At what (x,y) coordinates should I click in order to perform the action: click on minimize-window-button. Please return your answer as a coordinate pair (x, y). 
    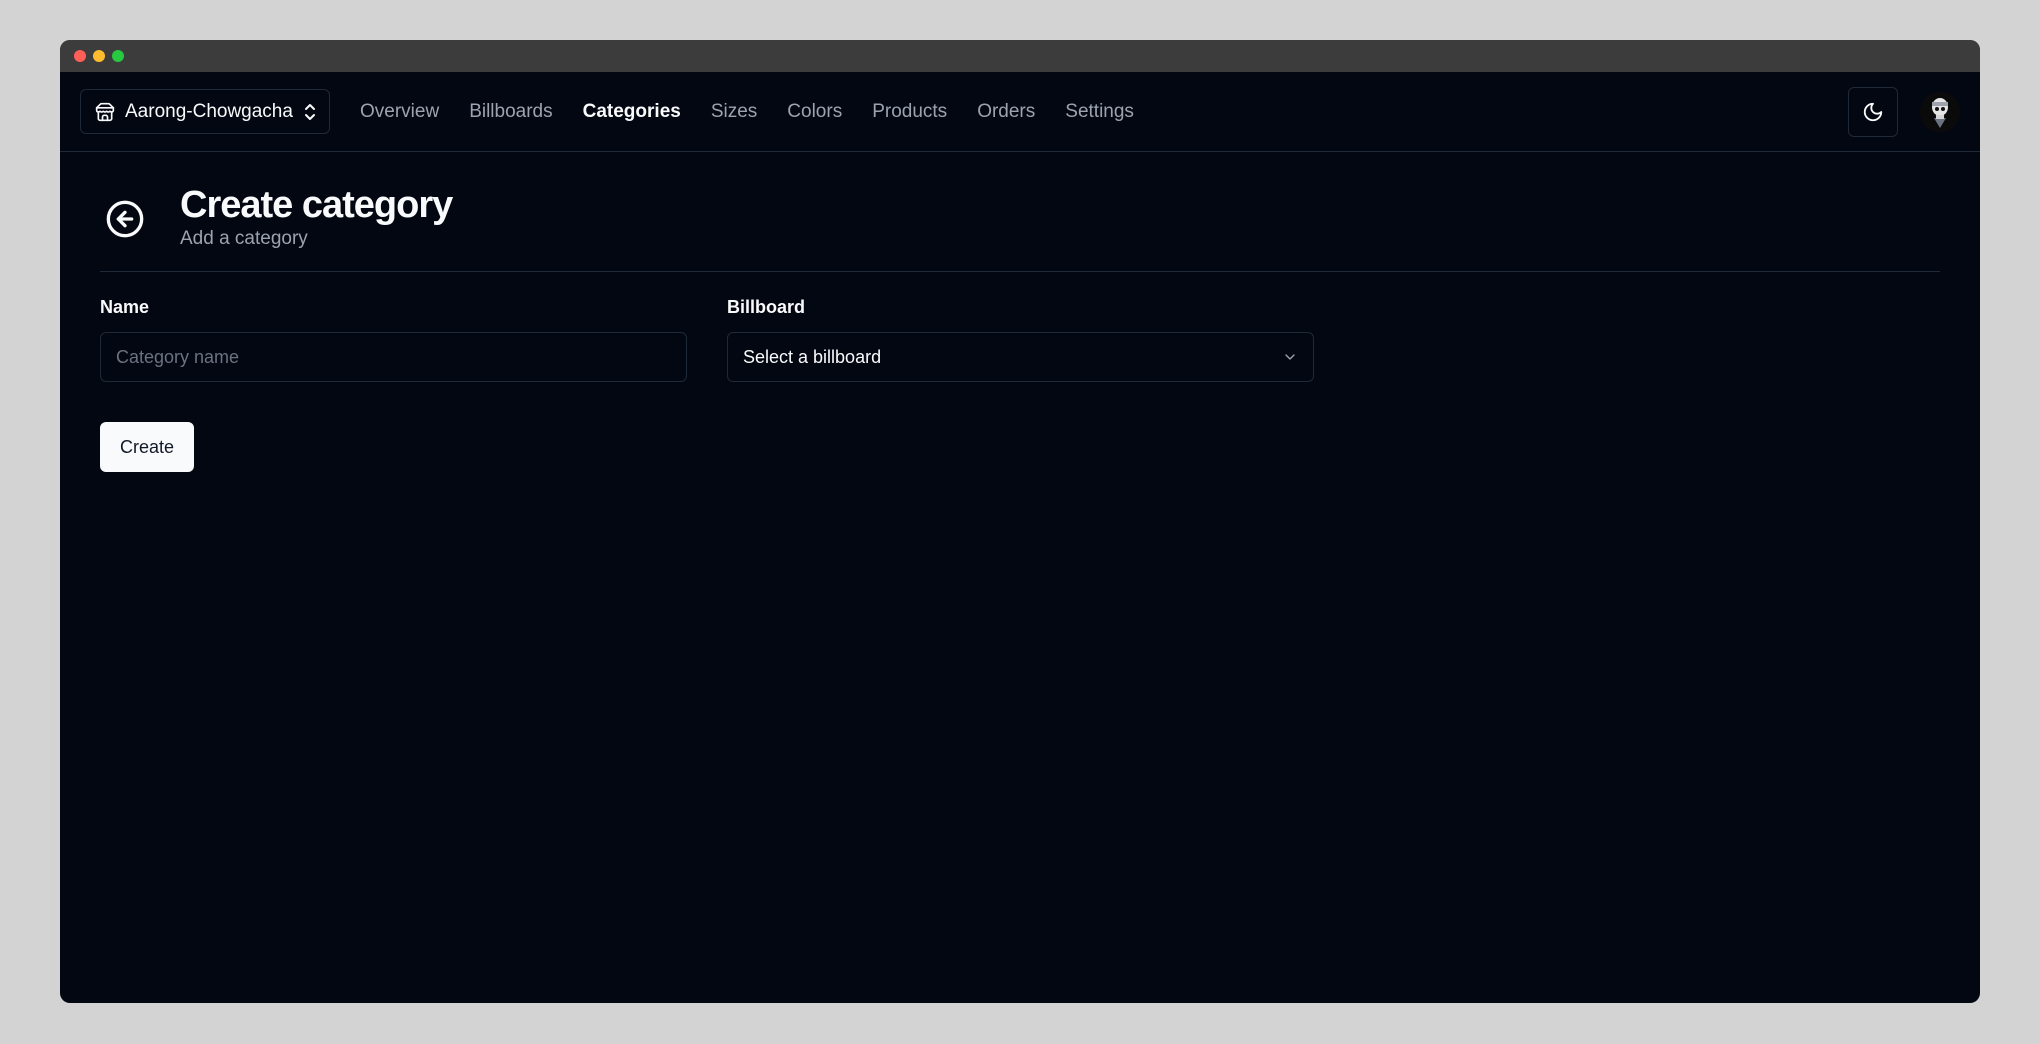
    Looking at the image, I should click on (99, 56).